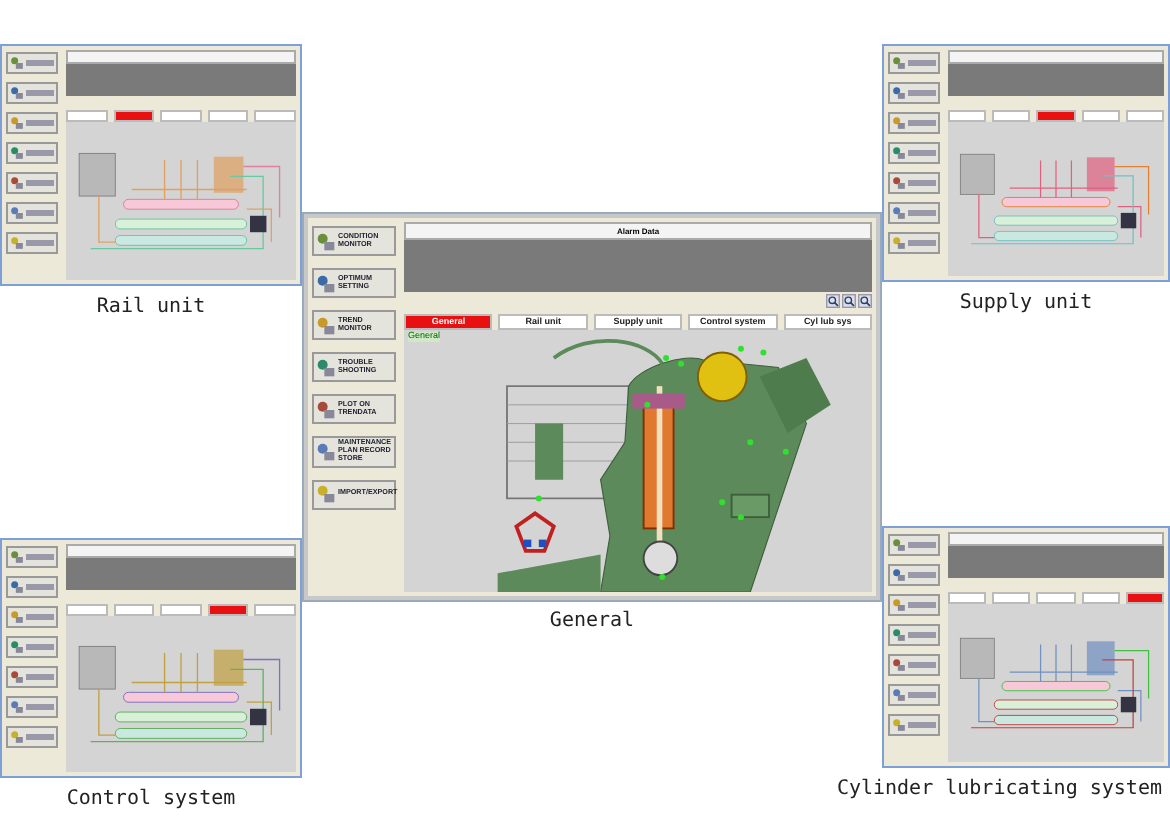 The width and height of the screenshot is (1170, 832). What do you see at coordinates (999, 790) in the screenshot?
I see `screenshot-caption: Cylinder lubricating system` at bounding box center [999, 790].